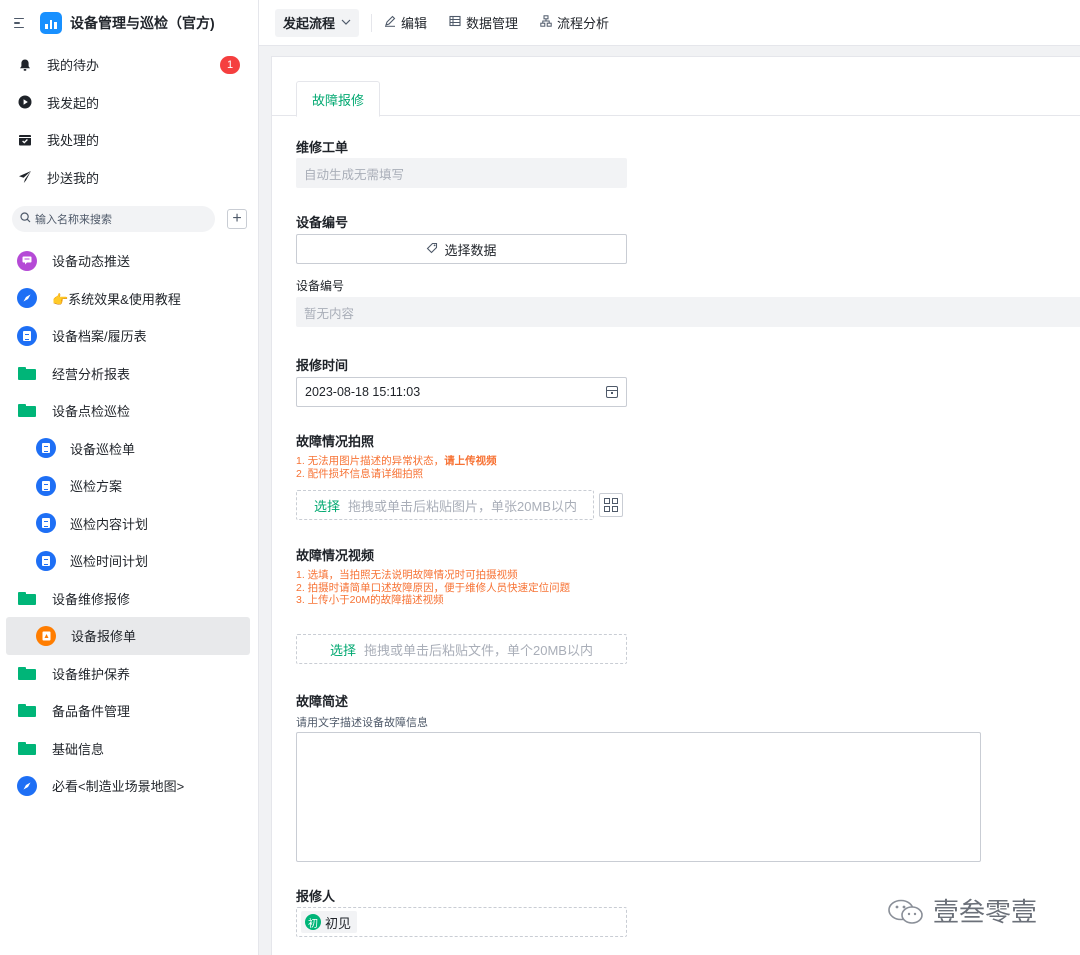  I want to click on nav-item-analysis-reports: 经营分析报表, so click(129, 374).